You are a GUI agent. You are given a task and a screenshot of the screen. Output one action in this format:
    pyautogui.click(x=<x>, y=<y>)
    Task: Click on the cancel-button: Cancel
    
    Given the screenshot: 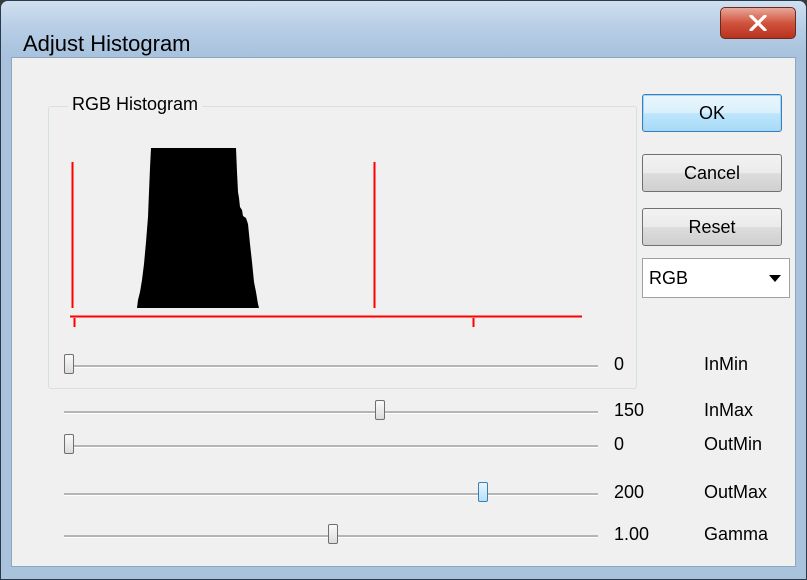 What is the action you would take?
    pyautogui.click(x=712, y=173)
    